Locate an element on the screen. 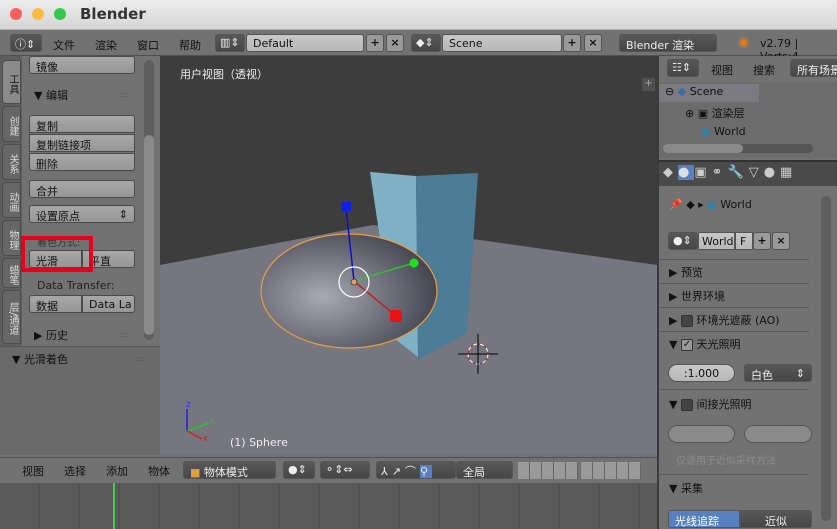  gather-panel-header: ▼ 采集 is located at coordinates (686, 488).